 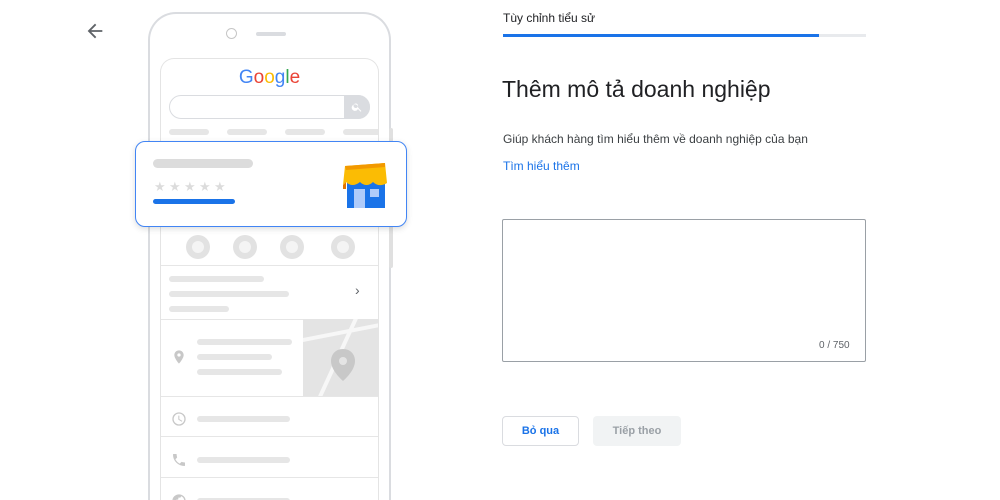 What do you see at coordinates (271, 34) in the screenshot?
I see `phone-speaker` at bounding box center [271, 34].